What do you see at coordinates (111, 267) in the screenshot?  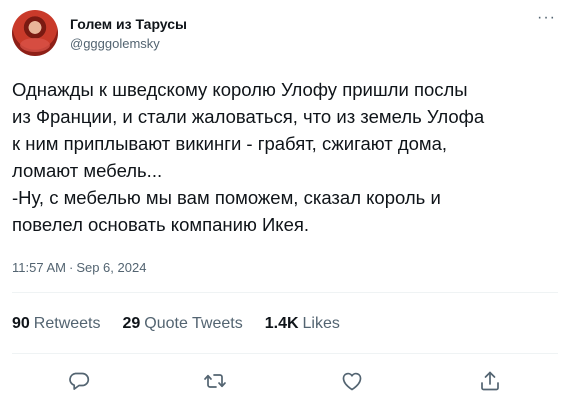 I see `tweet-date: Sep 6, 2024` at bounding box center [111, 267].